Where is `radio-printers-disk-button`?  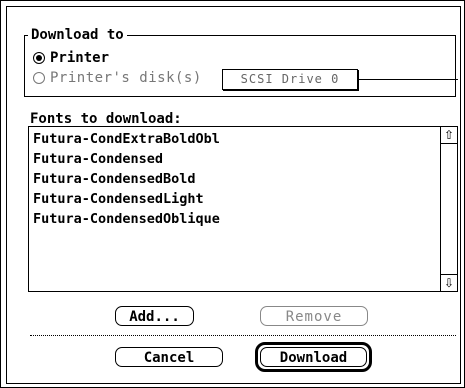
radio-printers-disk-button is located at coordinates (39, 77).